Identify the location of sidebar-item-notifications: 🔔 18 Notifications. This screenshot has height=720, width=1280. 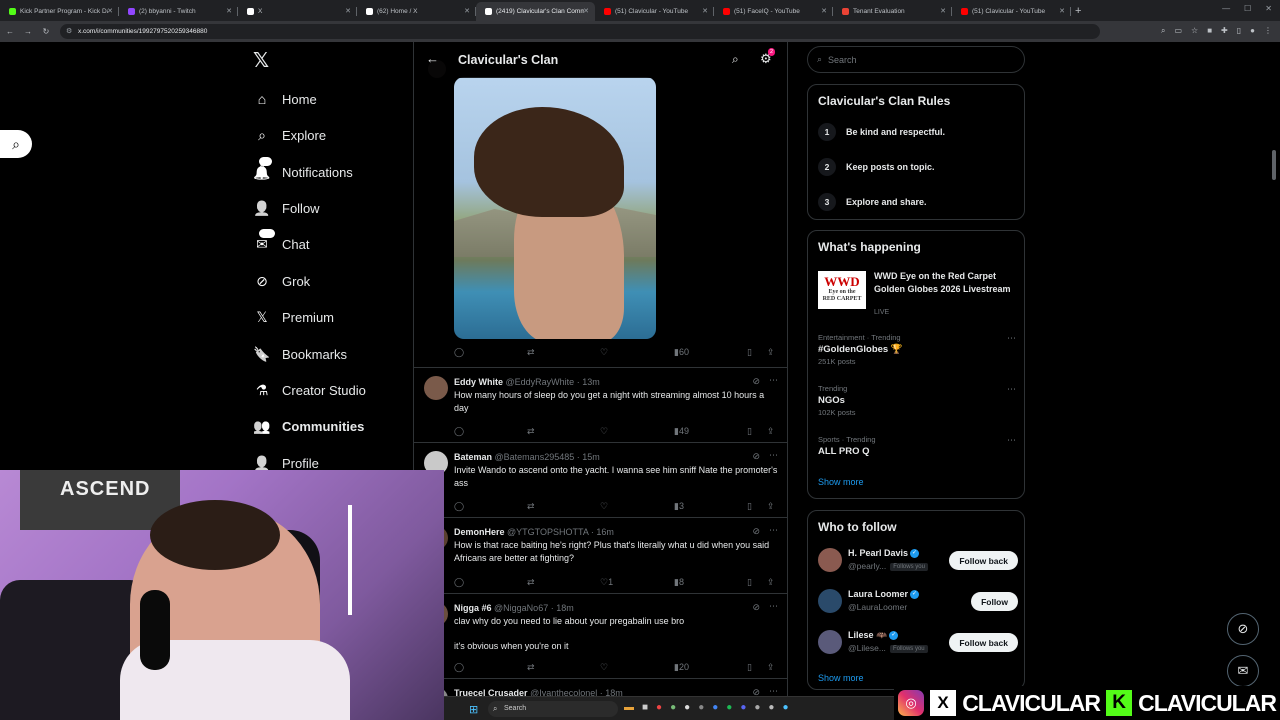
(303, 170).